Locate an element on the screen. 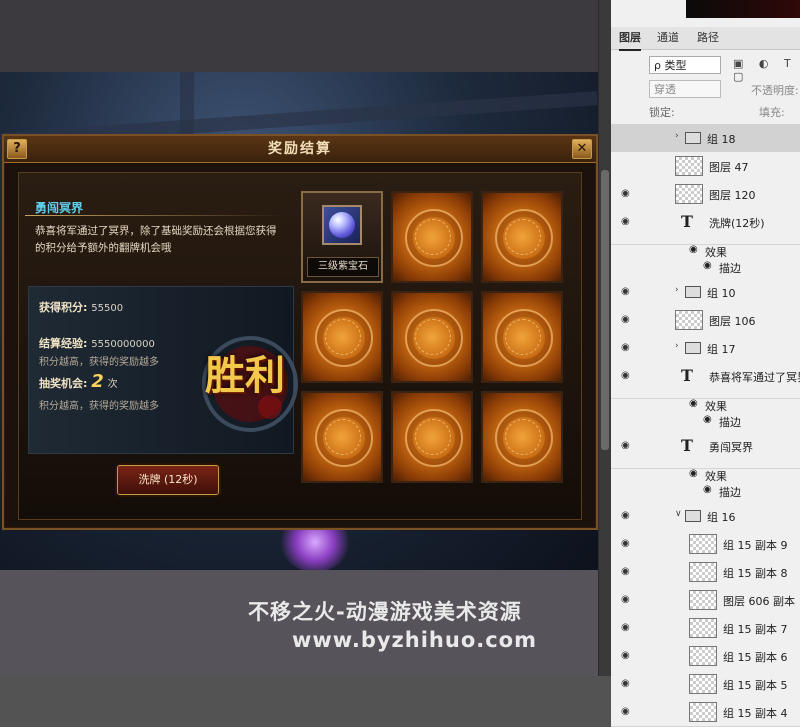  canvas-scrollbar is located at coordinates (604, 338).